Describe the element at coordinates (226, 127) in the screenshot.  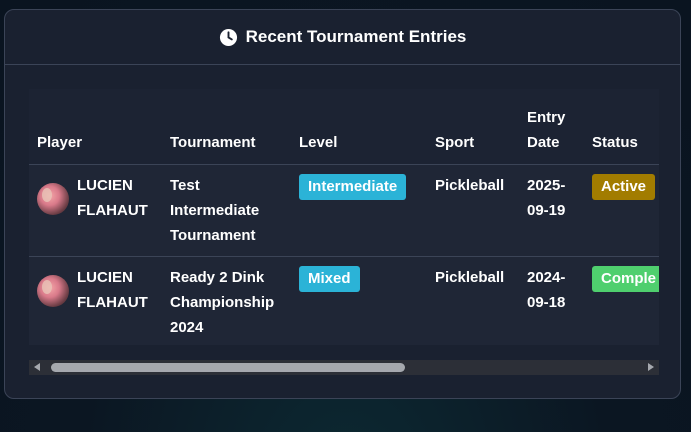
I see `header-tournament: Tournament` at that location.